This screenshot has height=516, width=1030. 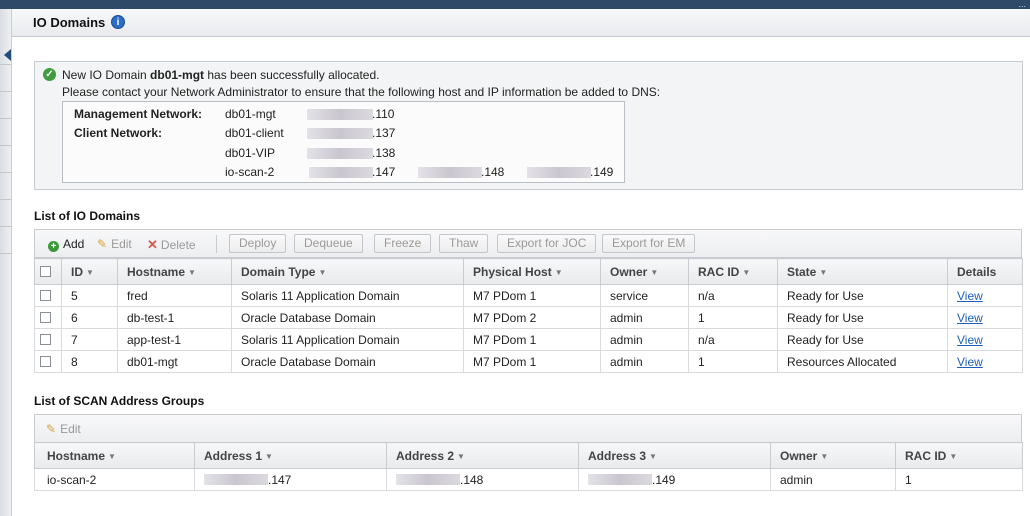 What do you see at coordinates (733, 339) in the screenshot?
I see `cell-rac-id: n/a` at bounding box center [733, 339].